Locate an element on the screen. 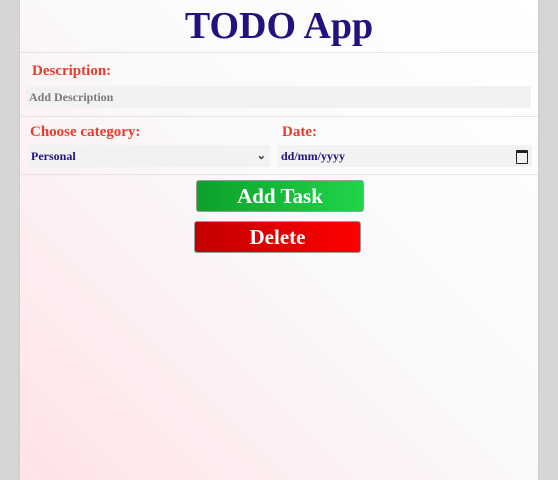 The height and width of the screenshot is (480, 558). description-label: Description: is located at coordinates (72, 71).